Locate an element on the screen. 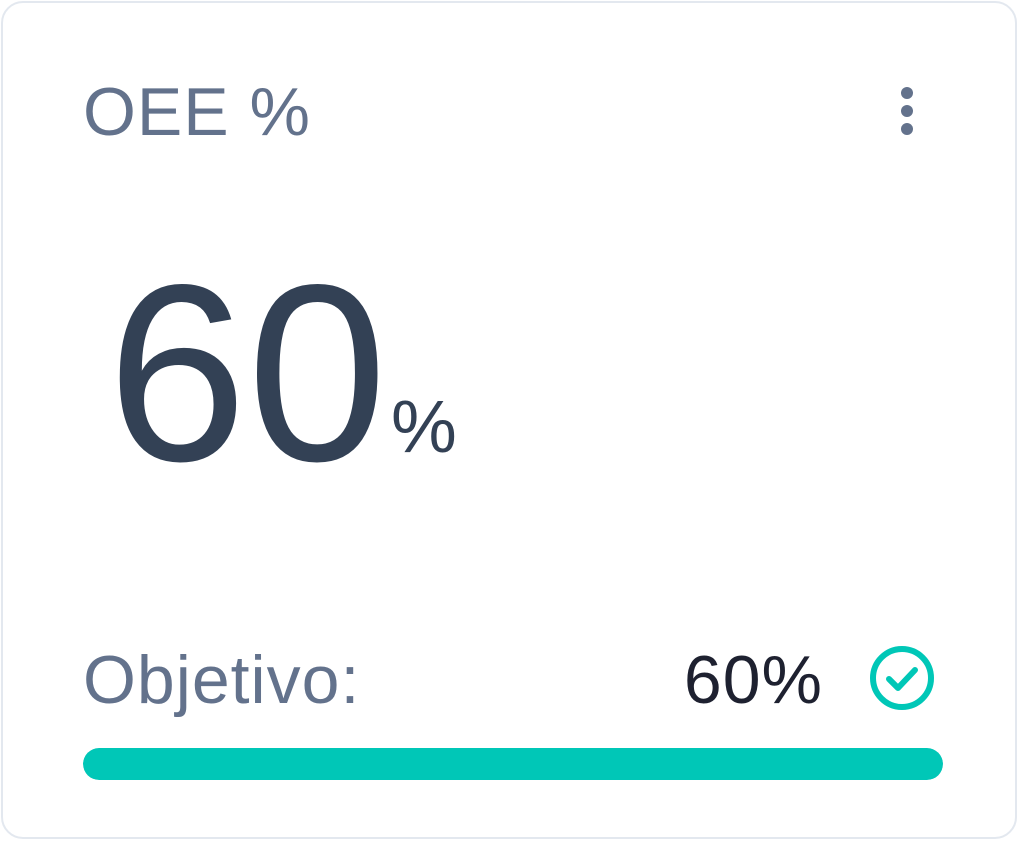  kpi-value: 60 is located at coordinates (247, 373).